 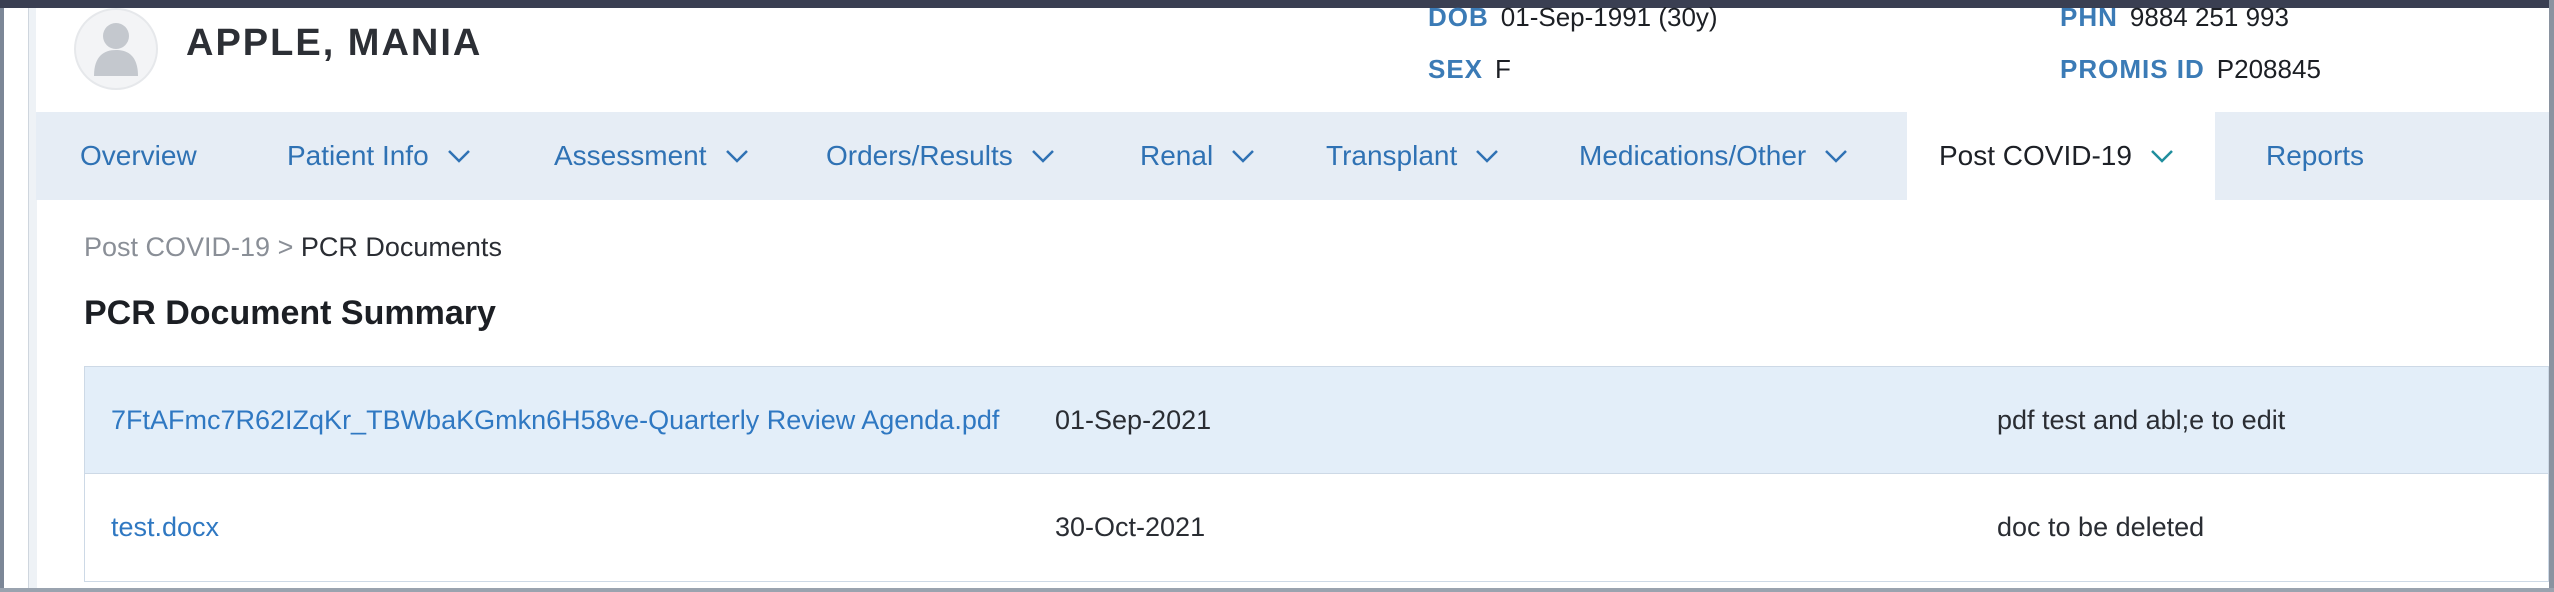 I want to click on window-bottom-border, so click(x=1277, y=590).